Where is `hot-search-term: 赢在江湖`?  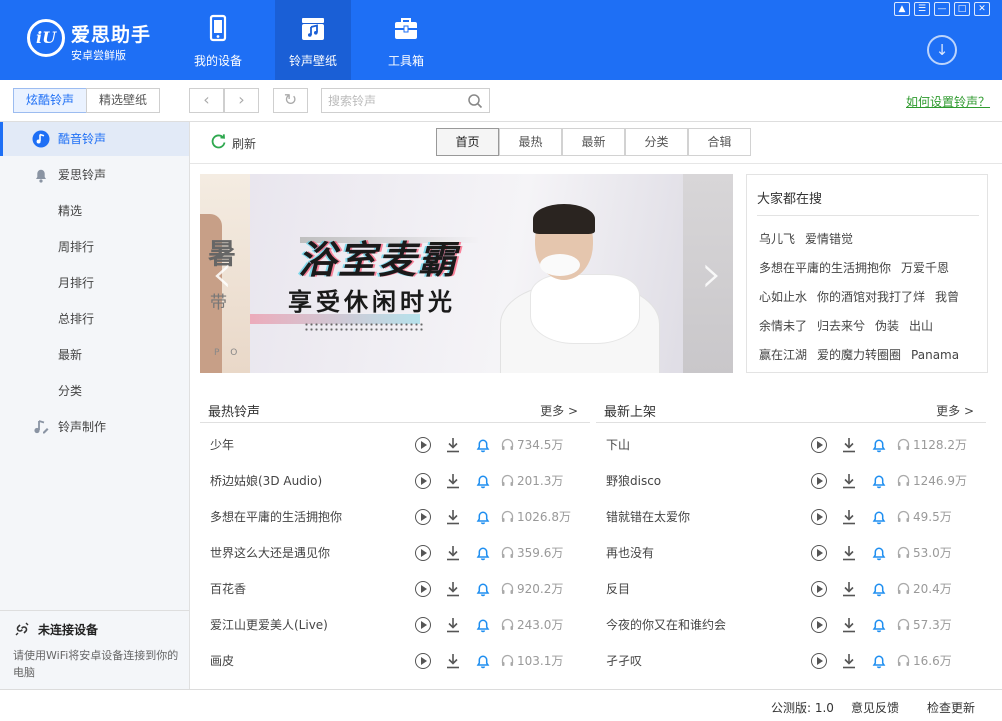
hot-search-term: 赢在江湖 is located at coordinates (783, 355).